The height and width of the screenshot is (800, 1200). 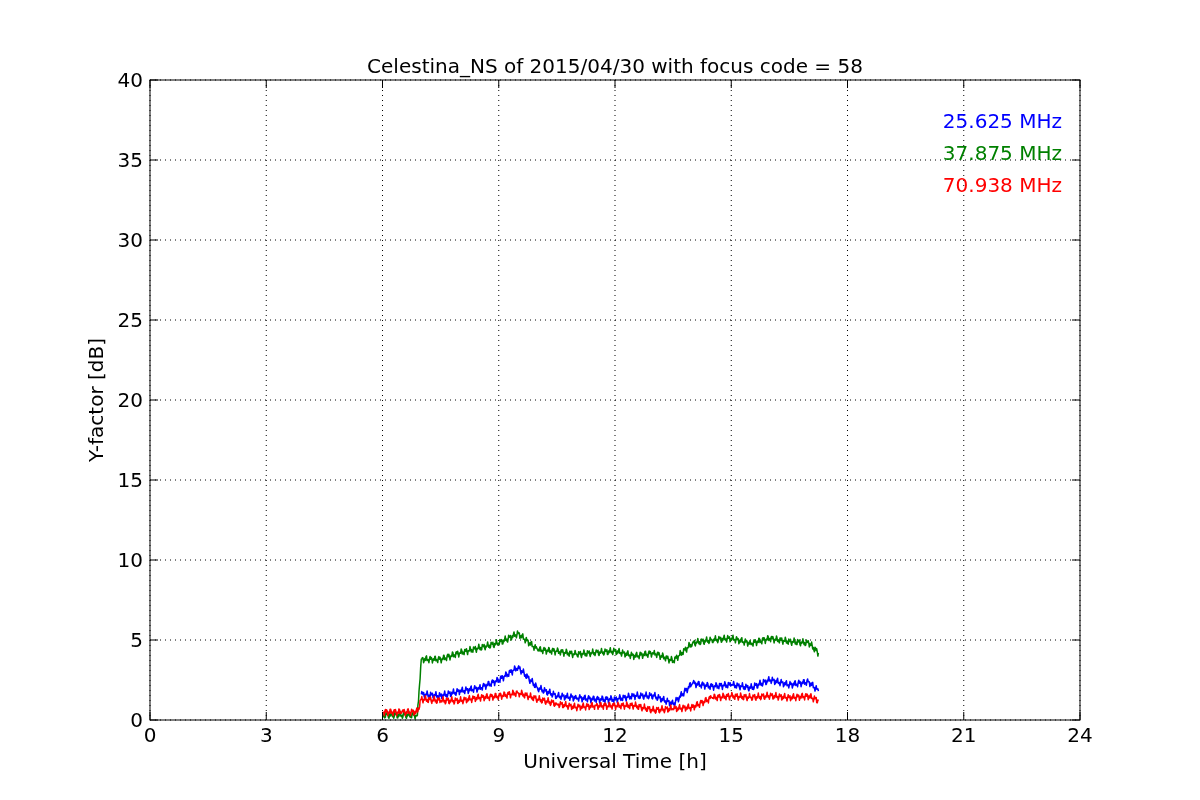 What do you see at coordinates (130, 320) in the screenshot?
I see `y-tick-label: 25` at bounding box center [130, 320].